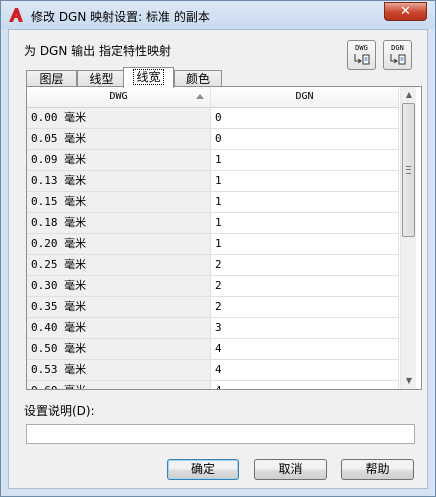 The image size is (436, 497). What do you see at coordinates (16, 15) in the screenshot?
I see `autocad-a-icon` at bounding box center [16, 15].